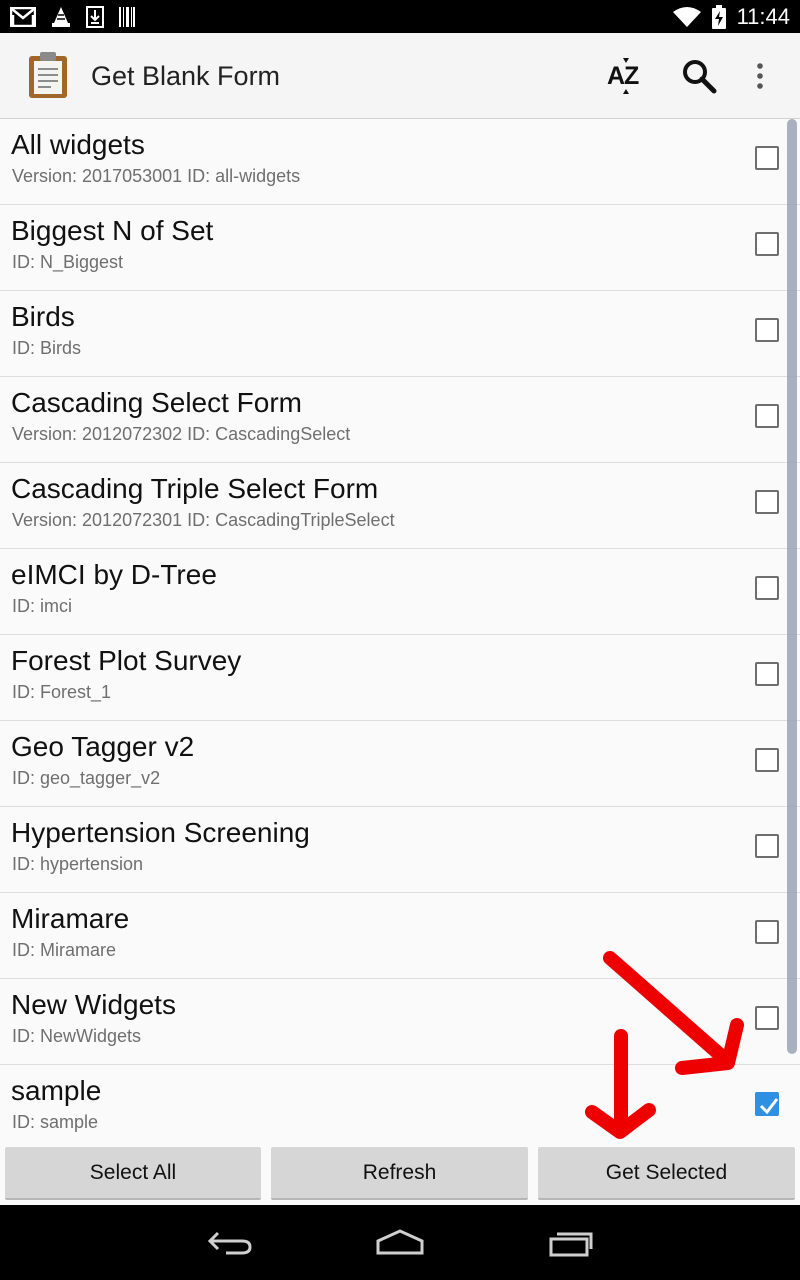 This screenshot has width=800, height=1280. I want to click on form-id-version: Version: 2017053001 ID: all-widgets, so click(156, 176).